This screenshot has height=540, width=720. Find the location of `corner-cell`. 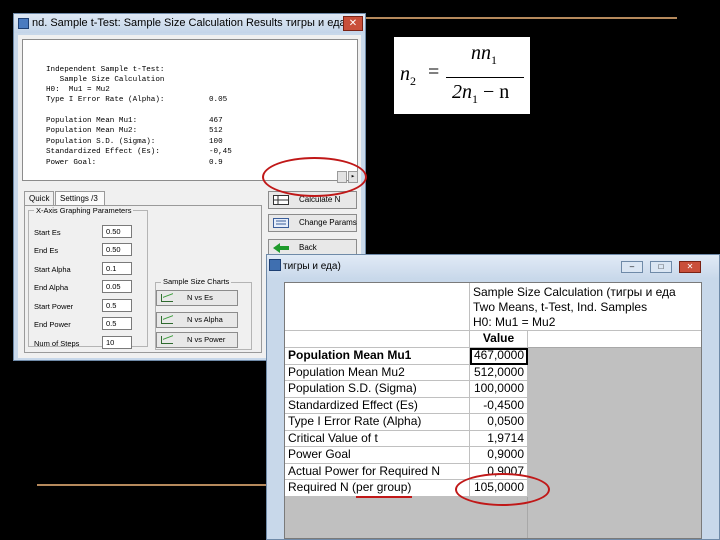

corner-cell is located at coordinates (377, 307).